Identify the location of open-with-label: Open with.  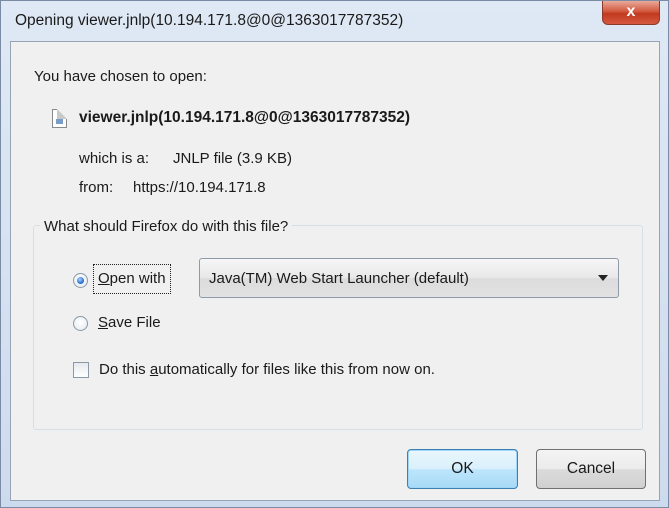
(132, 279).